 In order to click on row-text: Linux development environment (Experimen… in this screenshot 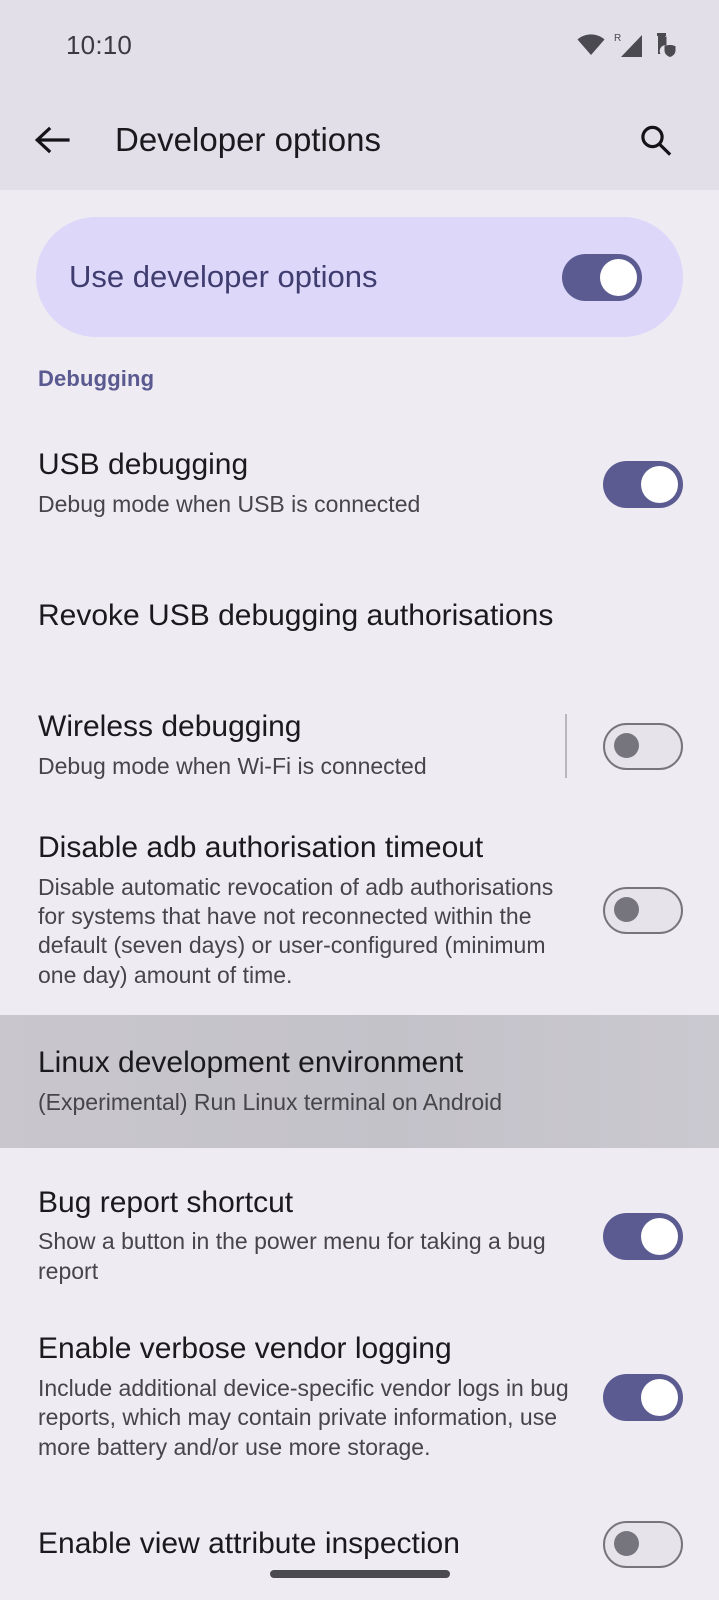, I will do `click(360, 1081)`.